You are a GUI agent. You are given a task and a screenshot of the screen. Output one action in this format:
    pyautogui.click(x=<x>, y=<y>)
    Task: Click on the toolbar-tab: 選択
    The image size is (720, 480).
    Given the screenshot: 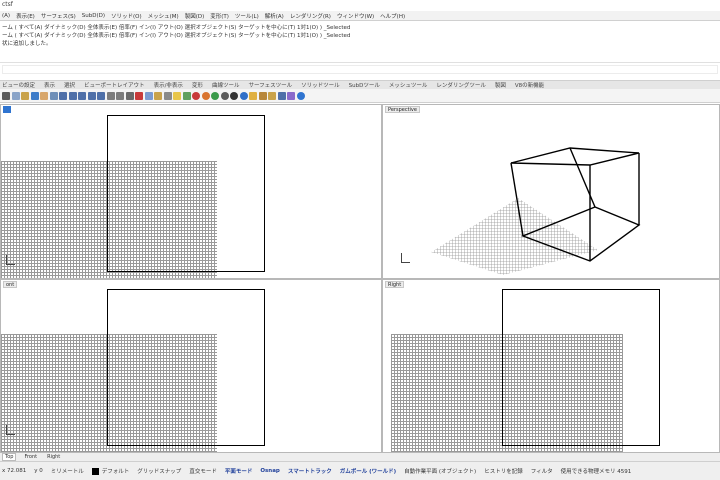 What is the action you would take?
    pyautogui.click(x=69, y=85)
    